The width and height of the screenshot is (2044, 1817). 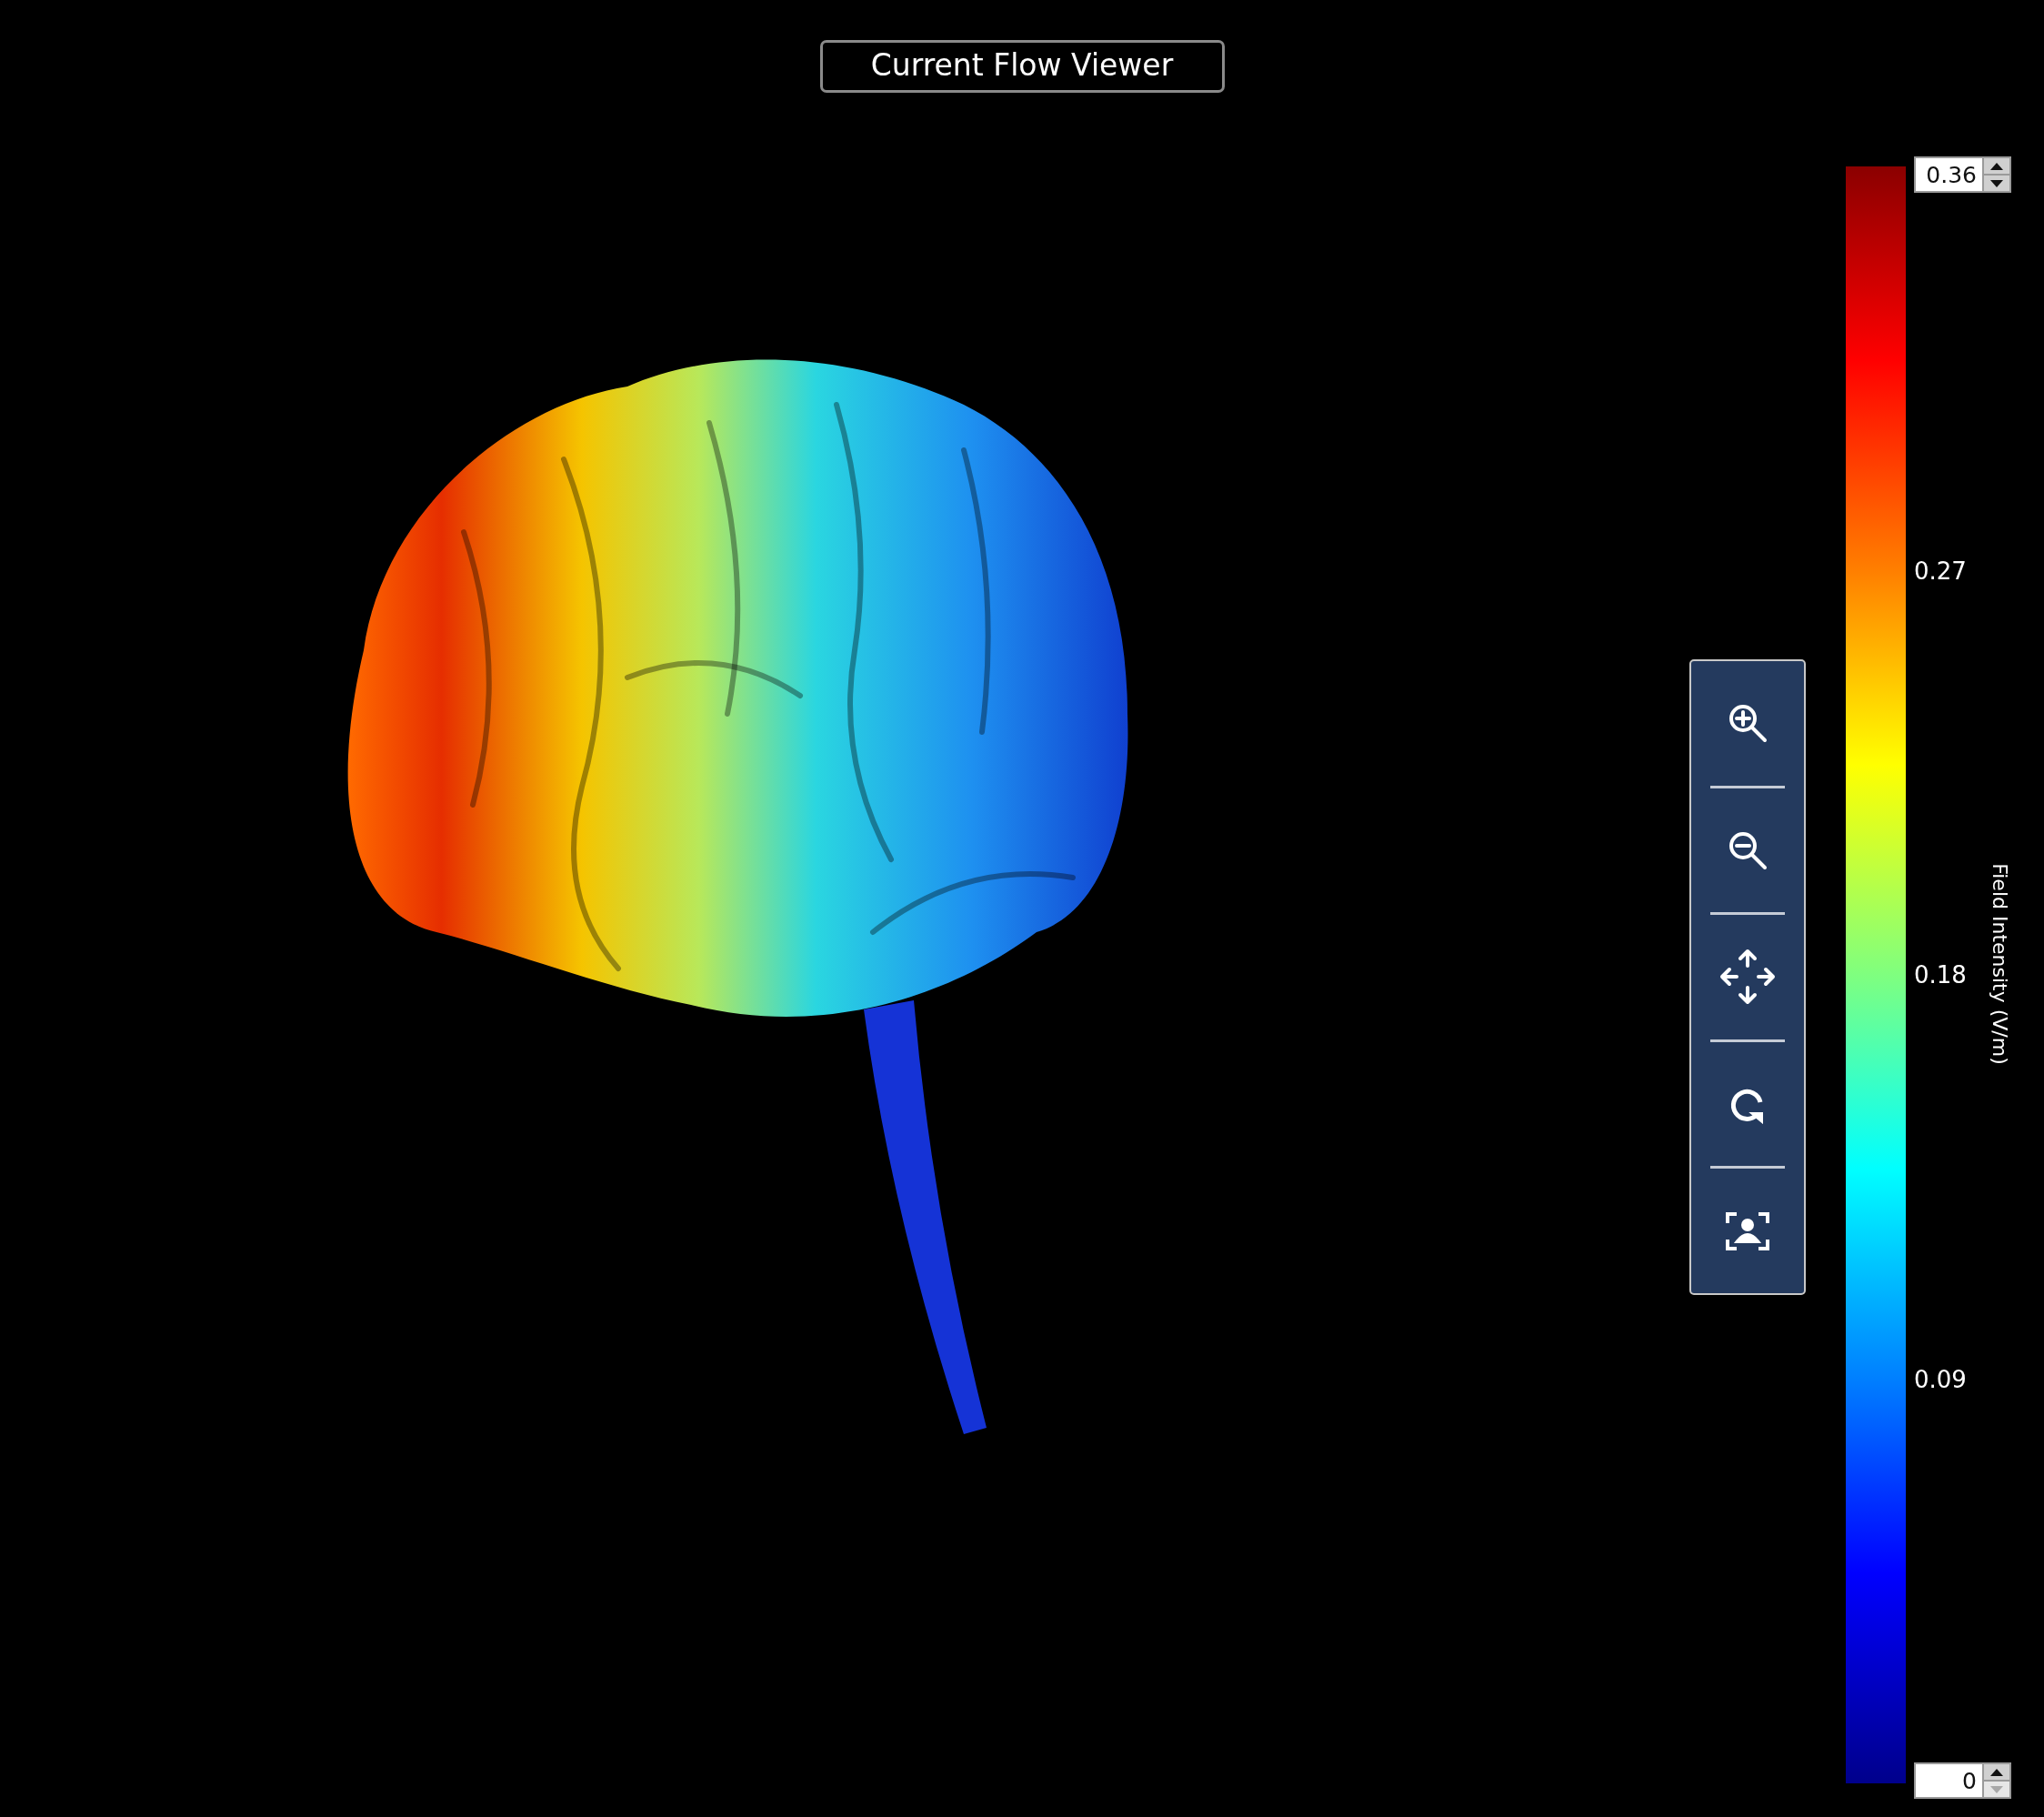 I want to click on scale-label: 0.18, so click(x=1941, y=975).